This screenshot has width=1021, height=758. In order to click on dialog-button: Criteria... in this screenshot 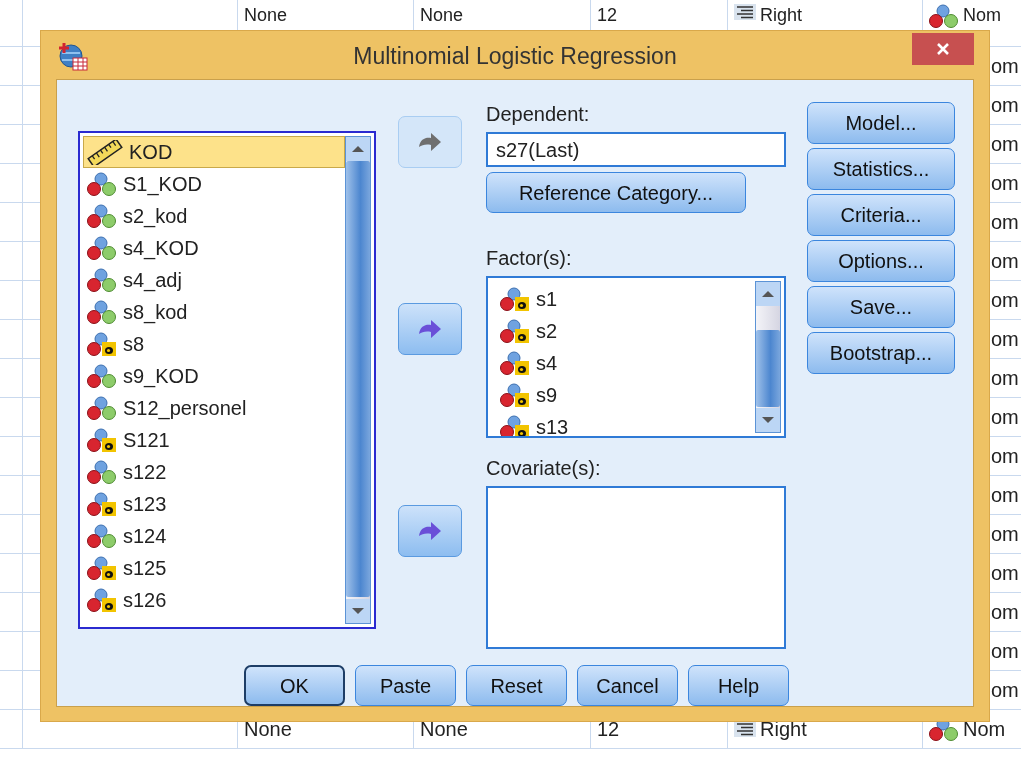, I will do `click(881, 215)`.